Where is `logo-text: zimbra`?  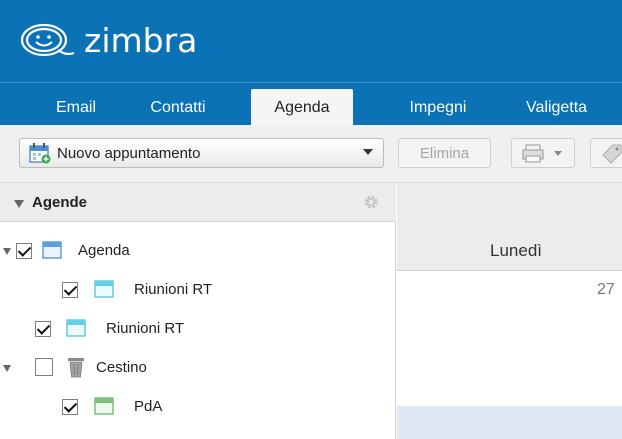 logo-text: zimbra is located at coordinates (141, 40).